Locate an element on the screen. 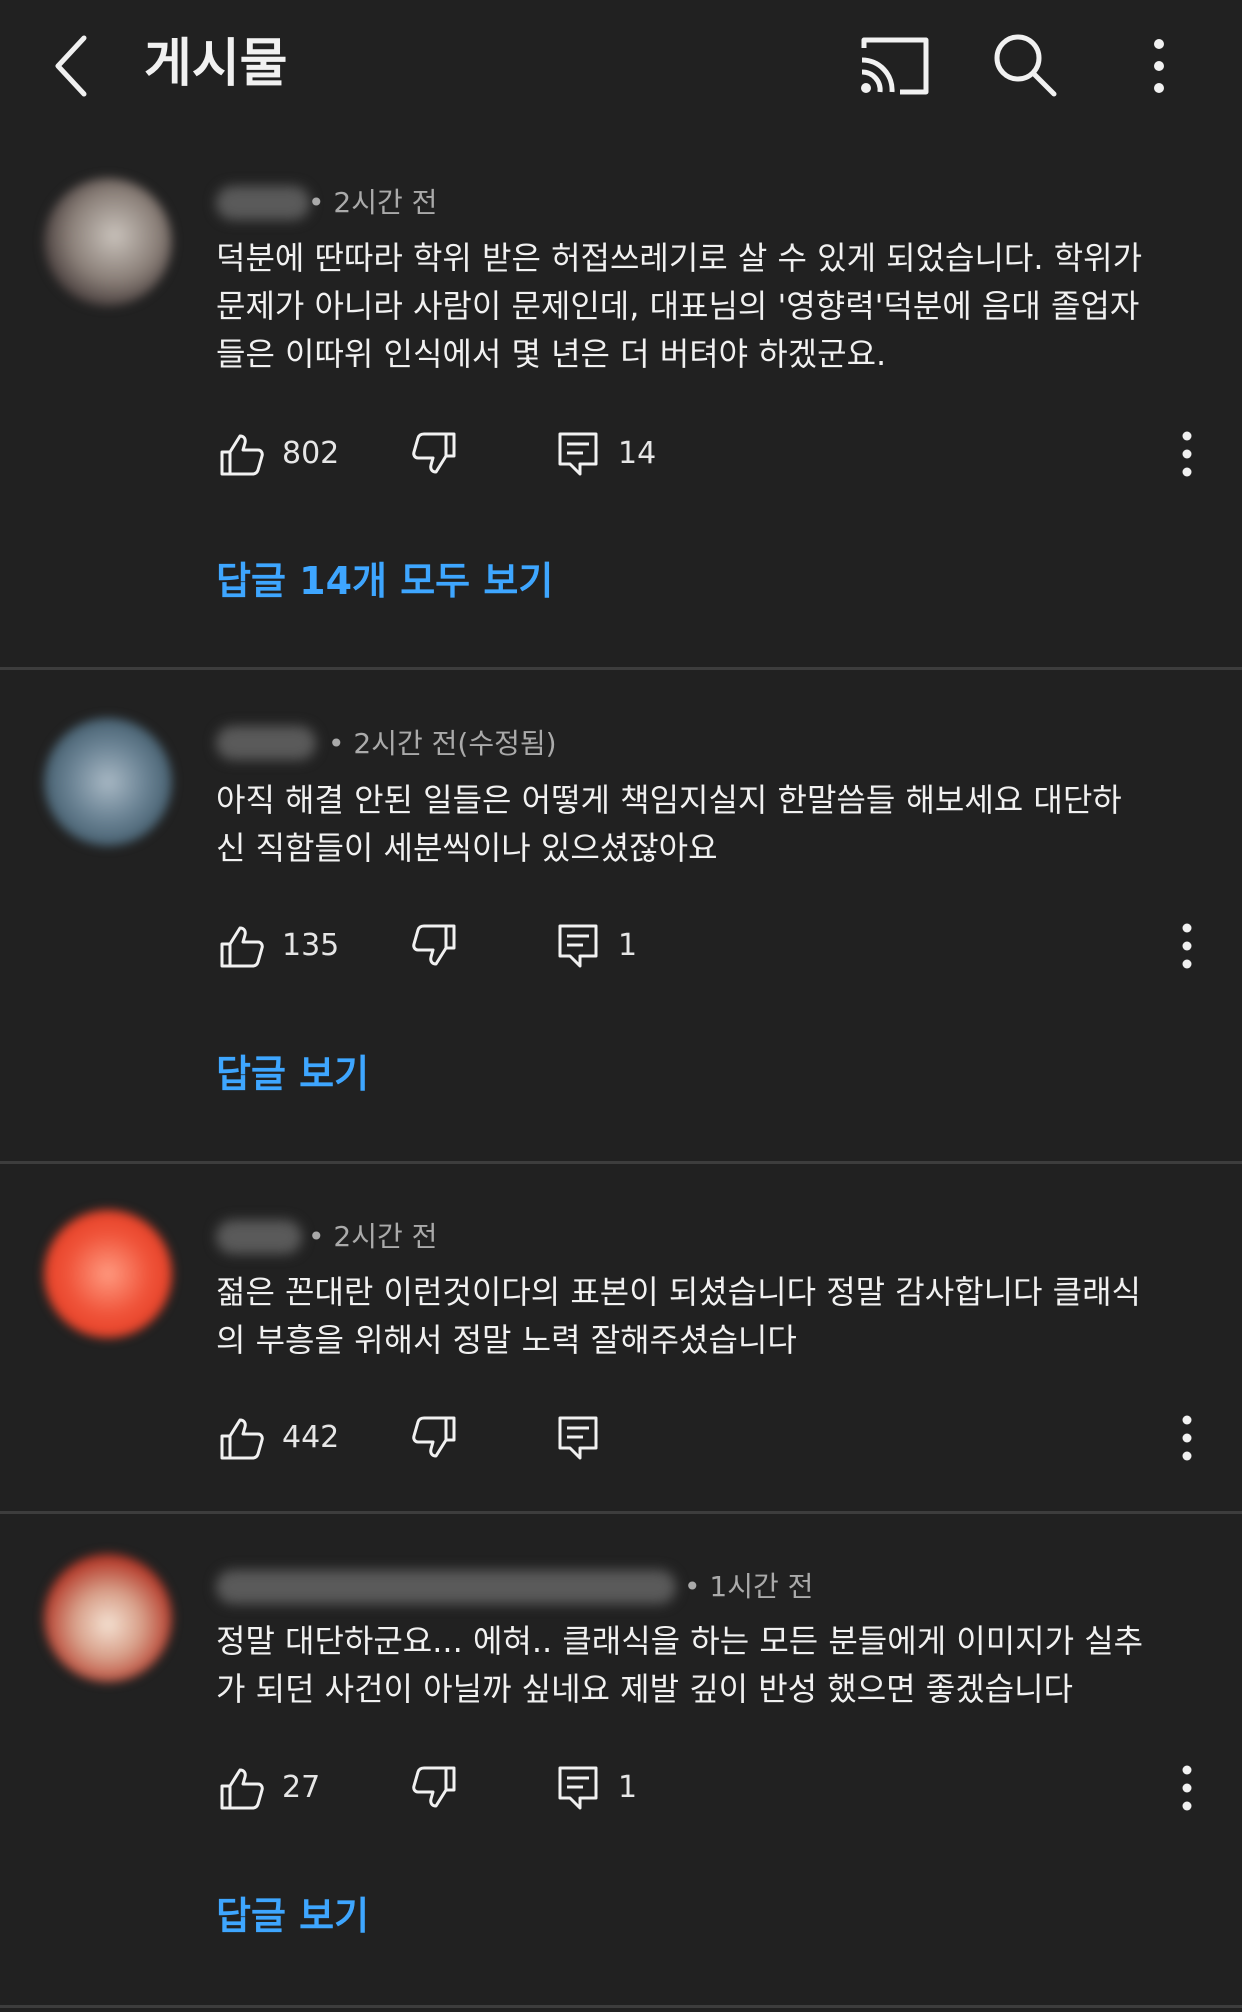 This screenshot has height=2012, width=1242. page-title: 게시물 is located at coordinates (216, 64).